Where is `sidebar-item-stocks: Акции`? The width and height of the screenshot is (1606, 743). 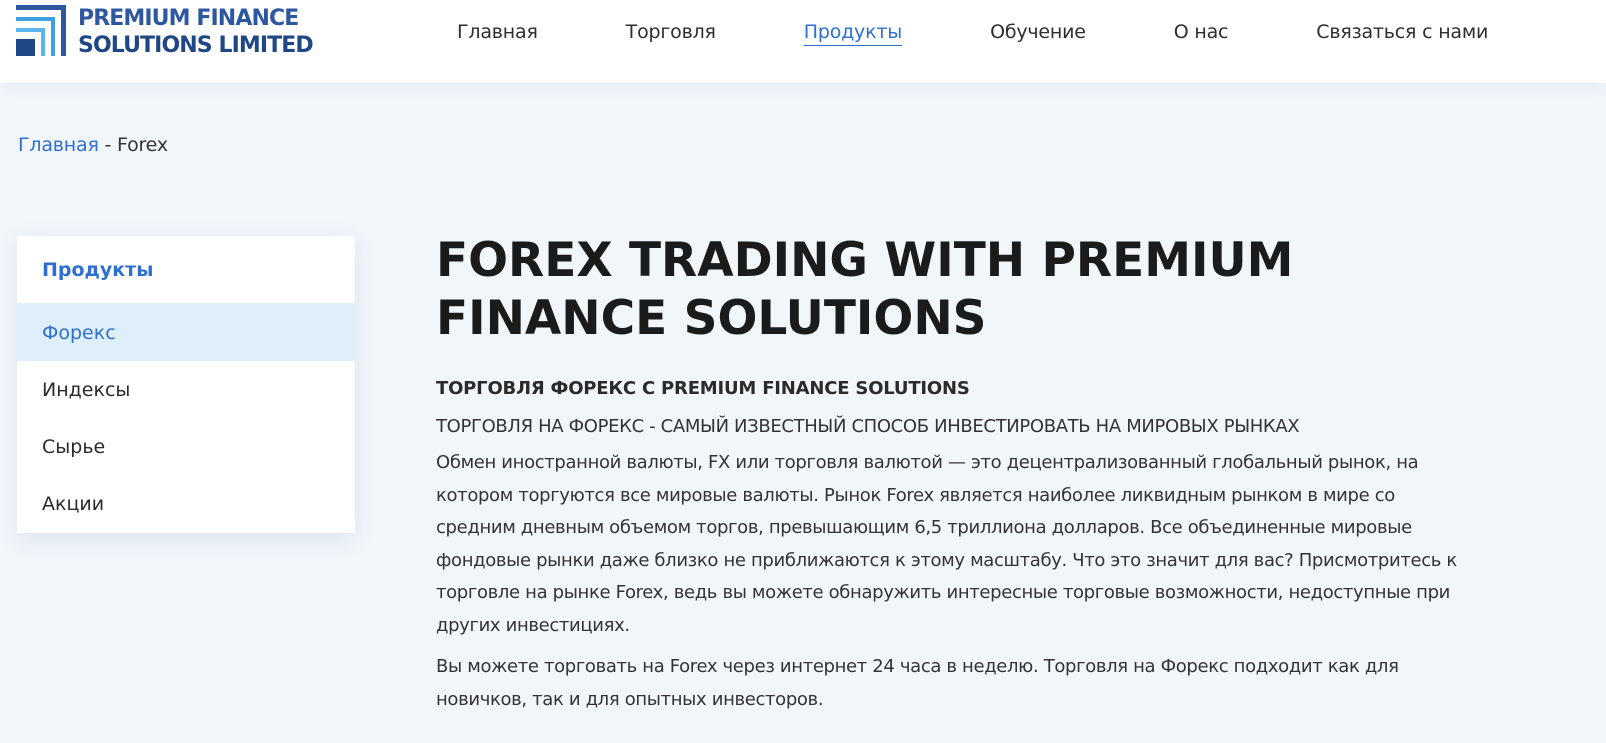 sidebar-item-stocks: Акции is located at coordinates (186, 503).